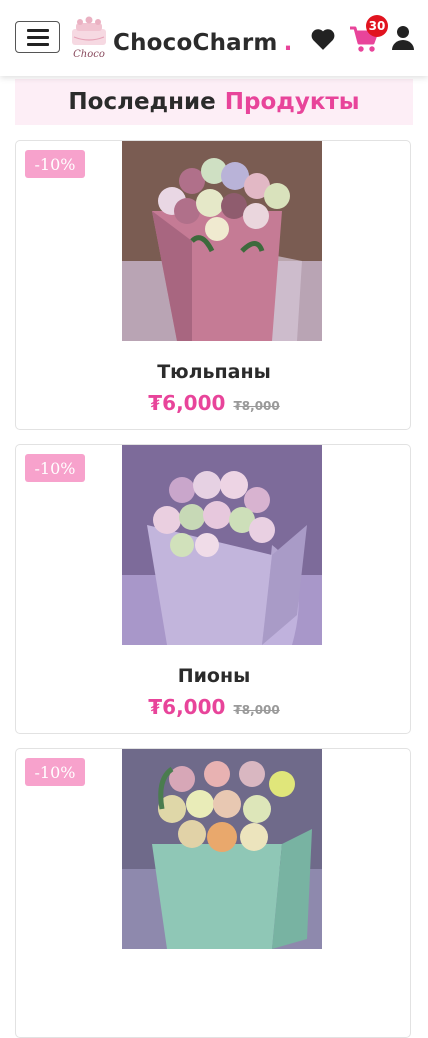 The height and width of the screenshot is (1038, 428). I want to click on cart-count-badge: 30, so click(377, 26).